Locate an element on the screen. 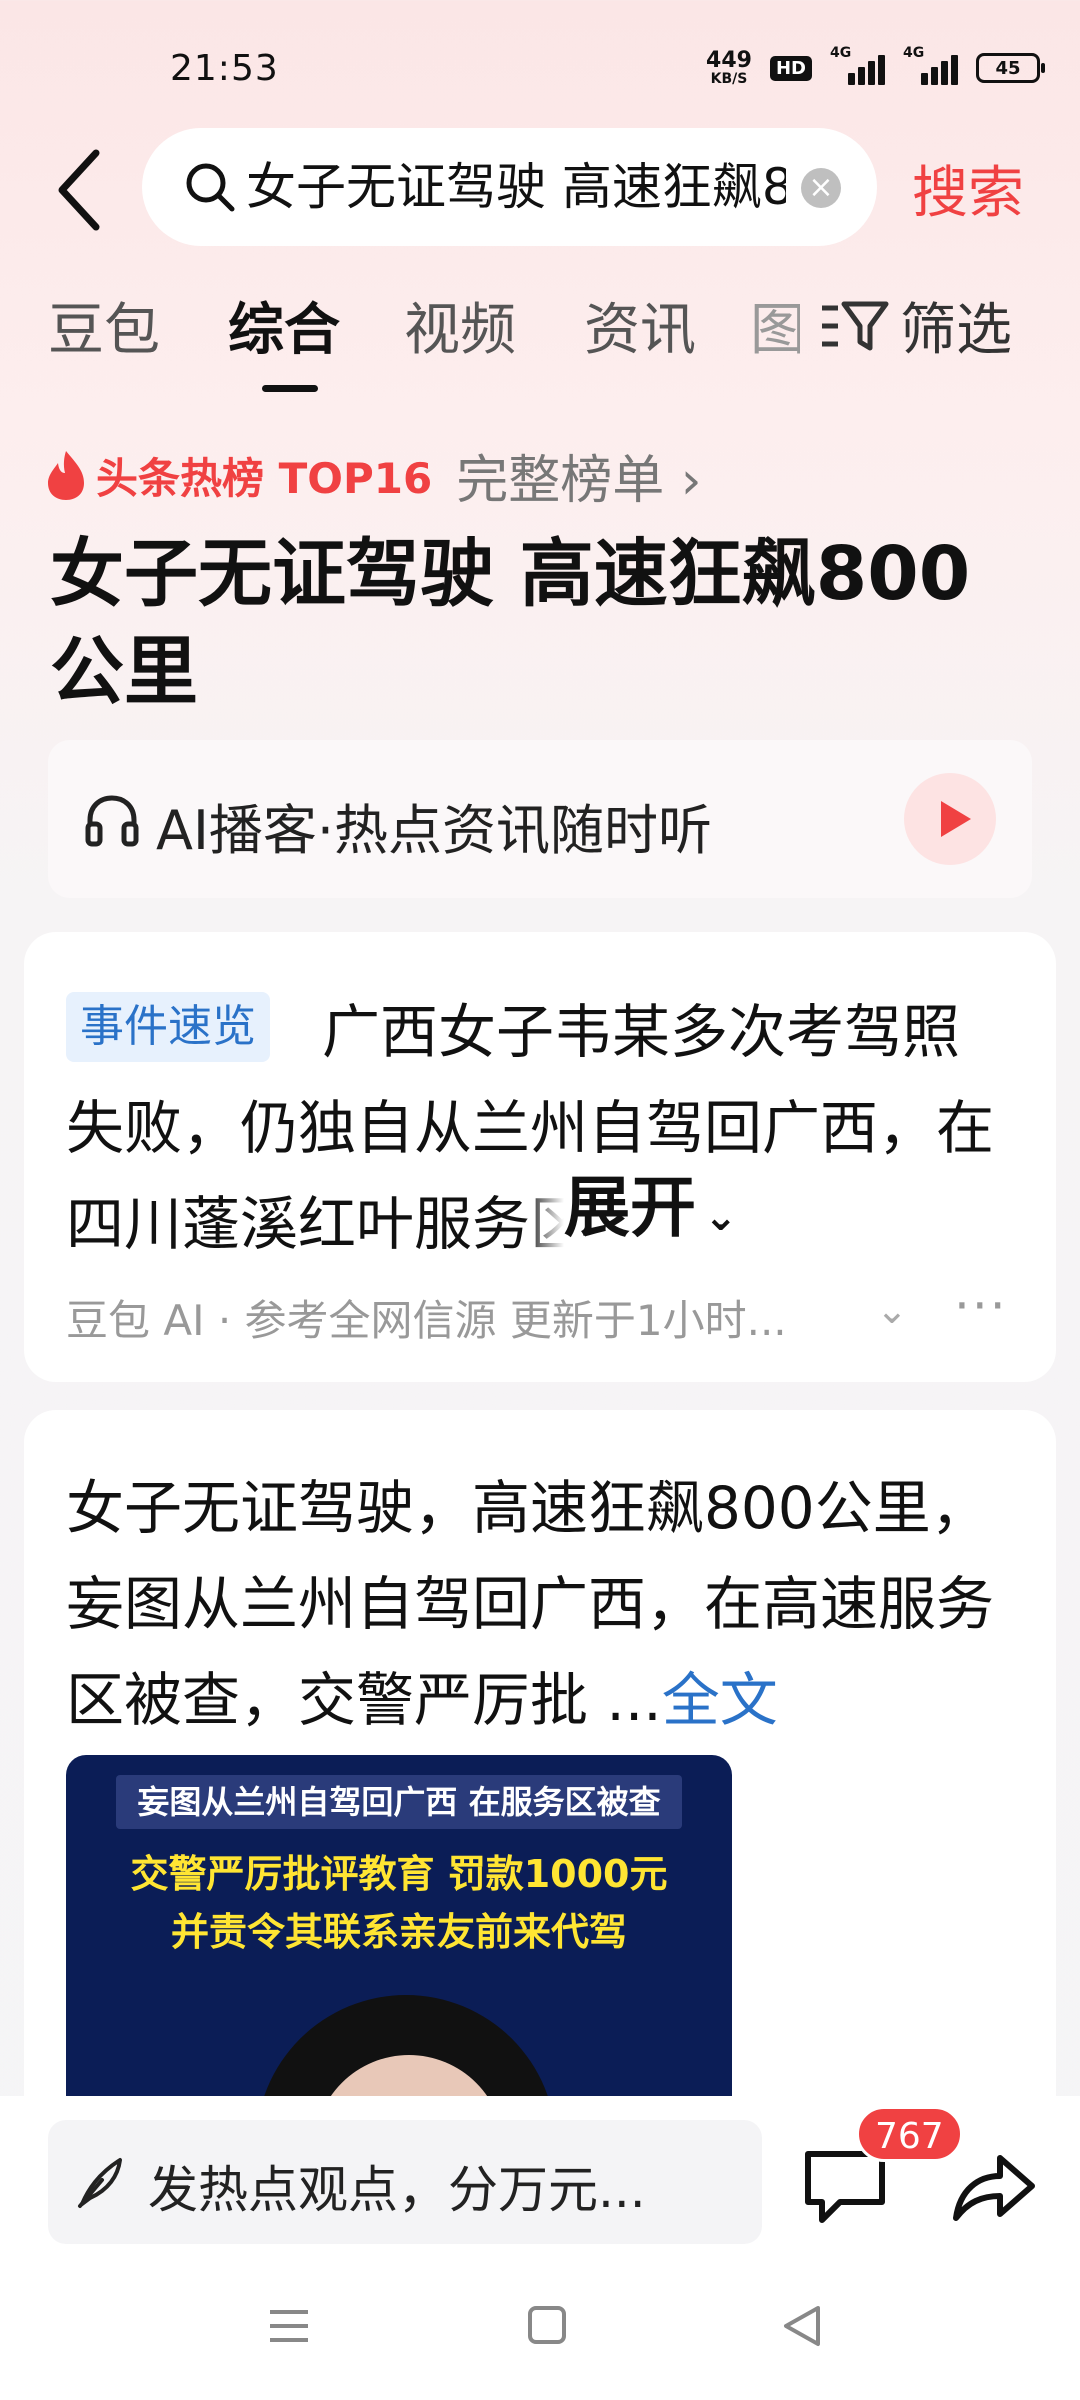 The image size is (1080, 2400). status-time: 21:53 is located at coordinates (224, 68).